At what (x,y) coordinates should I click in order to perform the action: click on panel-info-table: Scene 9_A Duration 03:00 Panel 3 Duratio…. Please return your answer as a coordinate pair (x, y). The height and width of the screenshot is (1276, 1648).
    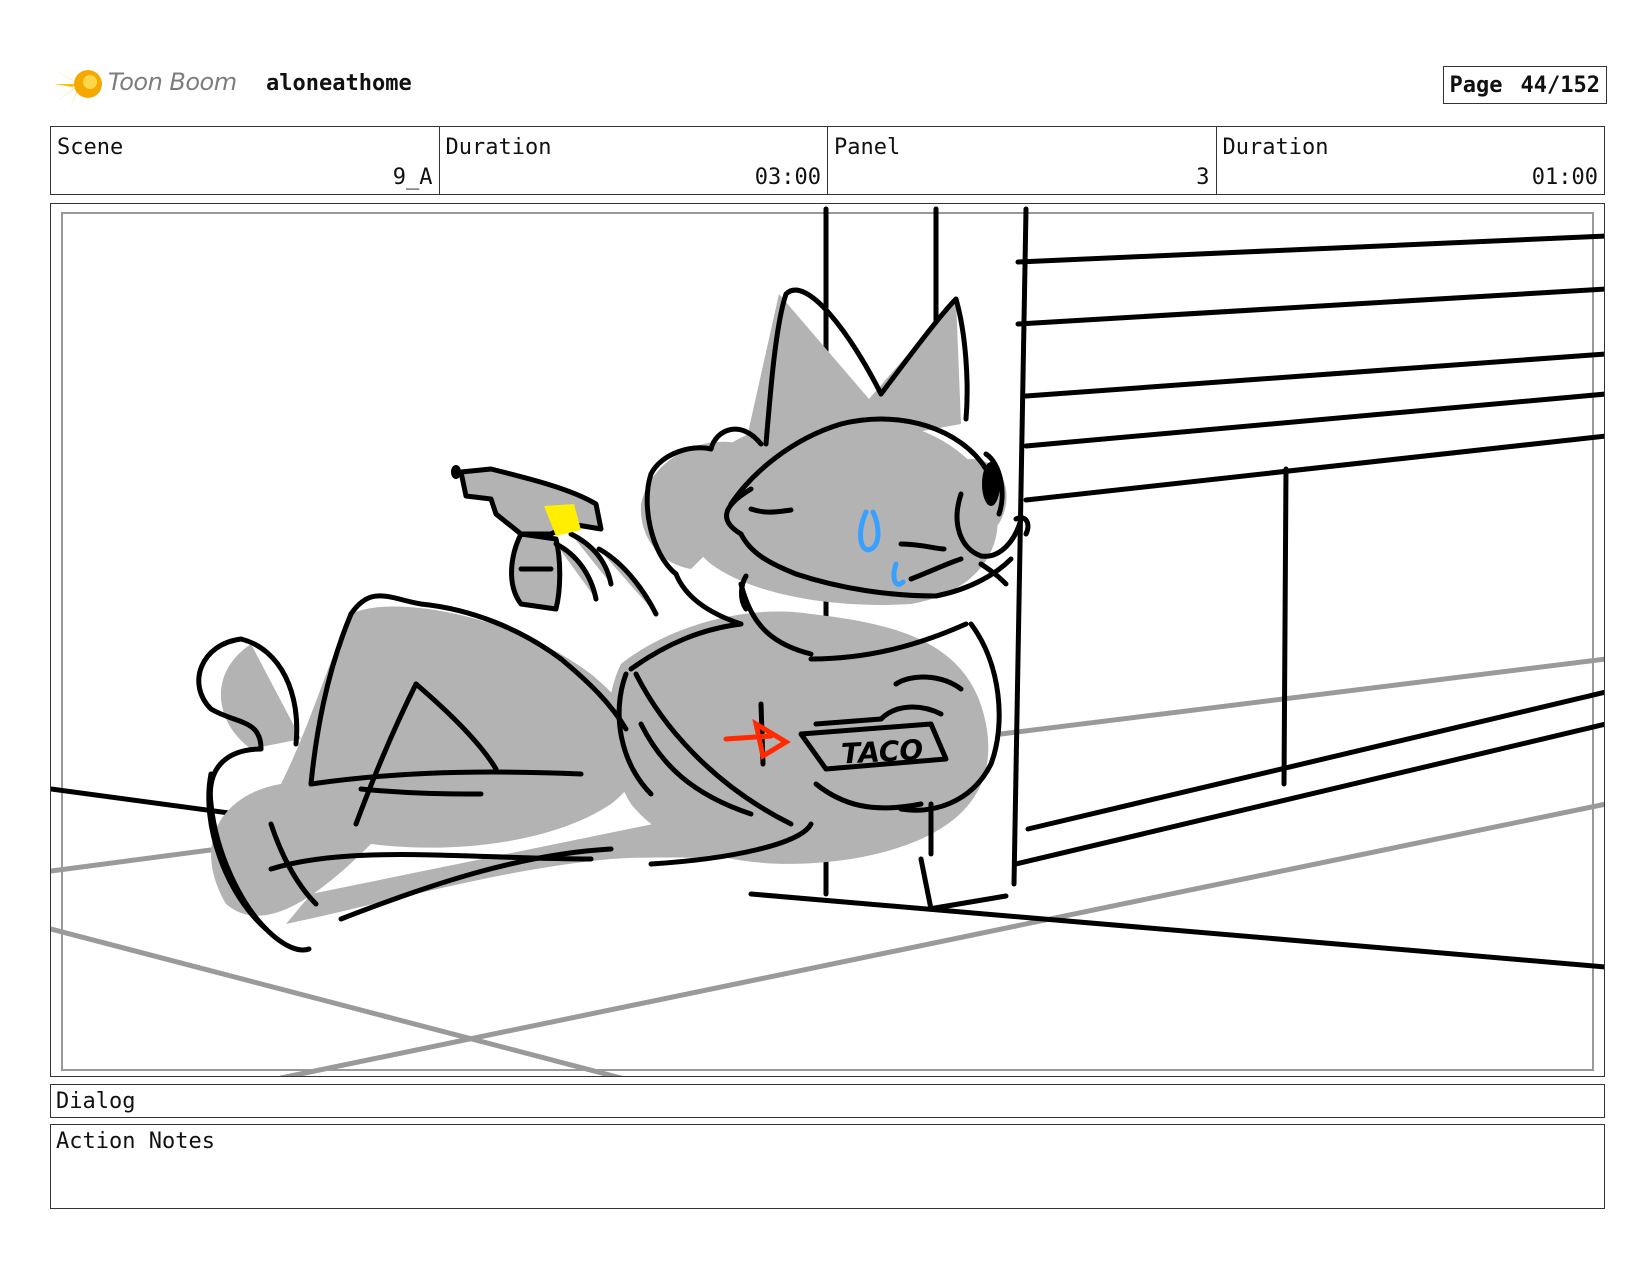
    Looking at the image, I should click on (827, 160).